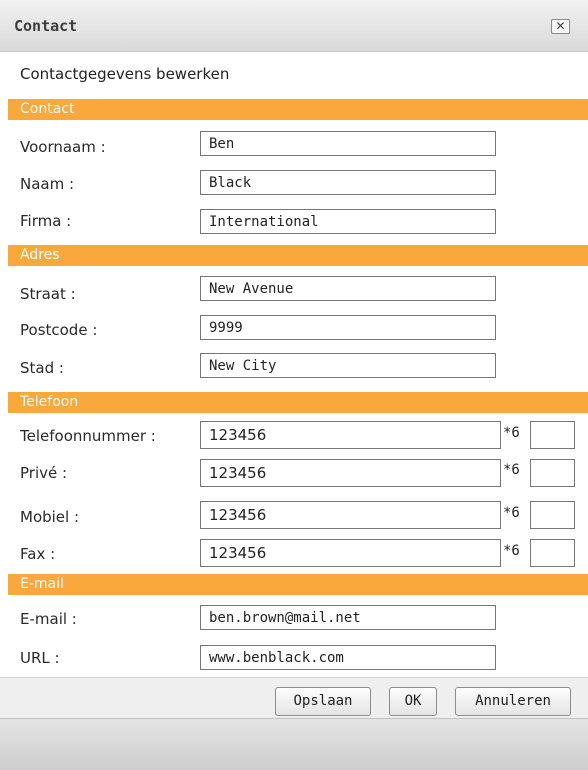  I want to click on email-label: E-mail :, so click(48, 619).